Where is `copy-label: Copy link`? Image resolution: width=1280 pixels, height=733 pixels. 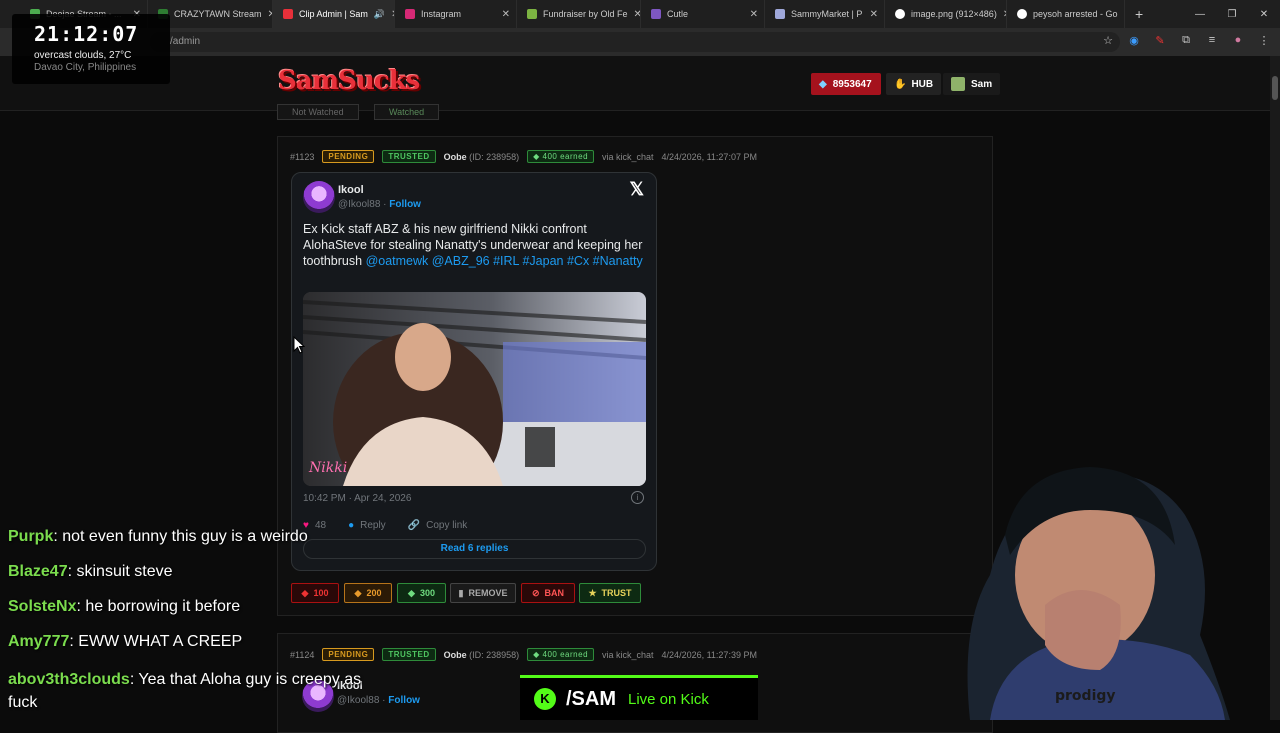
copy-label: Copy link is located at coordinates (447, 525).